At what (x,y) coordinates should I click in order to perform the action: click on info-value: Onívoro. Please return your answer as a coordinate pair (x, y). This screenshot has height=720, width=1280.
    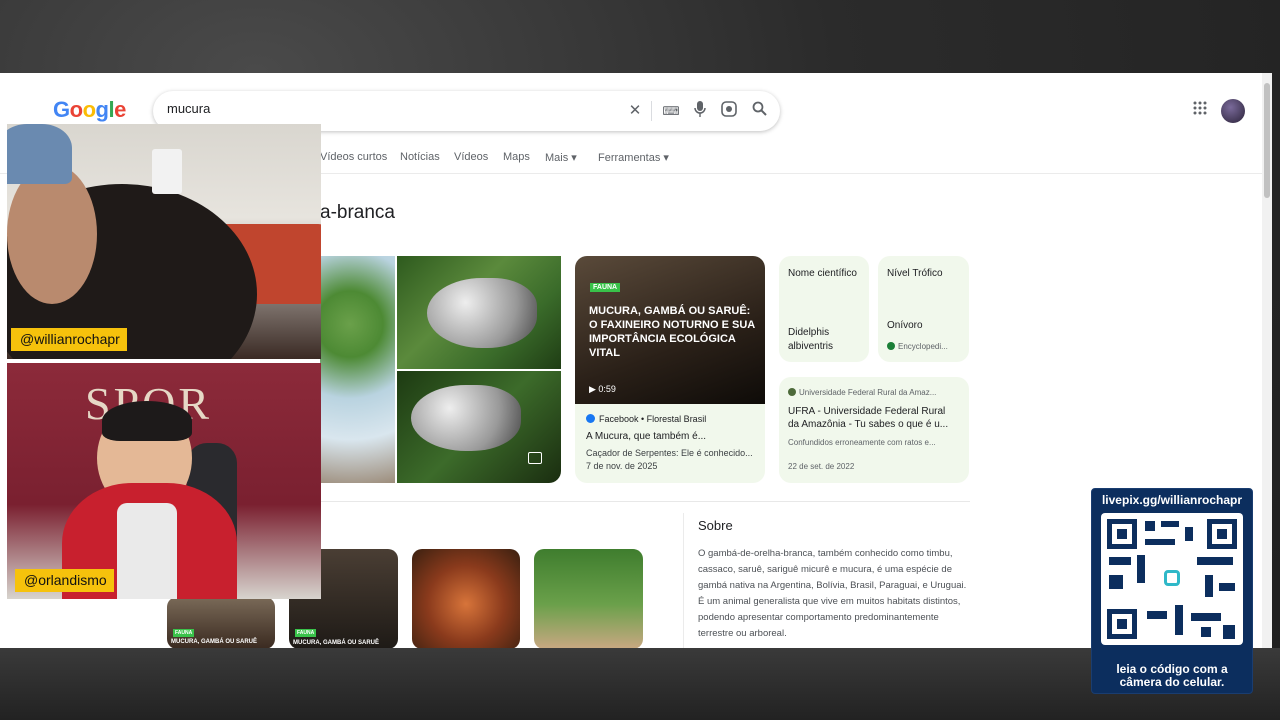
    Looking at the image, I should click on (905, 325).